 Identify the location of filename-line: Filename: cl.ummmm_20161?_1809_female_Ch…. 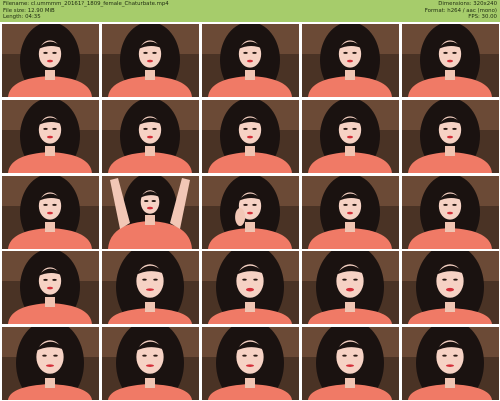
(86, 4).